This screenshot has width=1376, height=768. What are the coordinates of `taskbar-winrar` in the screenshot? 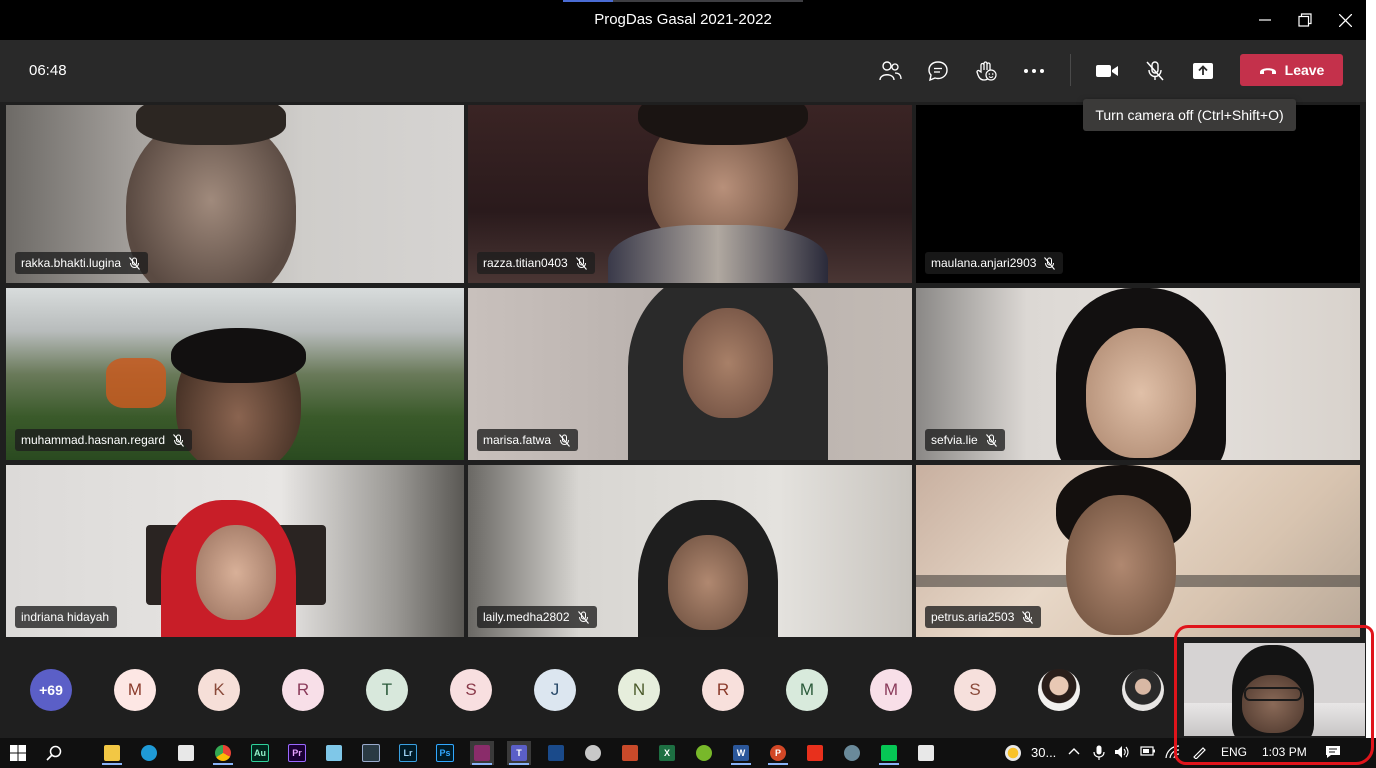 It's located at (482, 753).